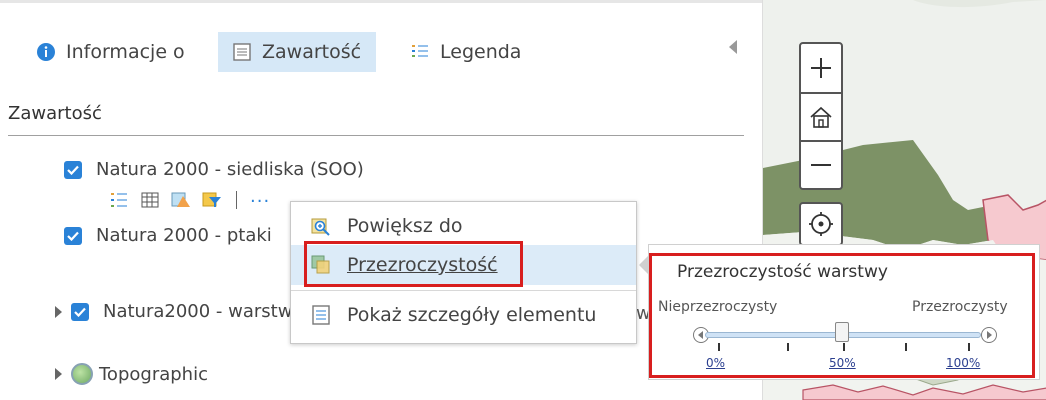  I want to click on highlight-box-transparency, so click(413, 264).